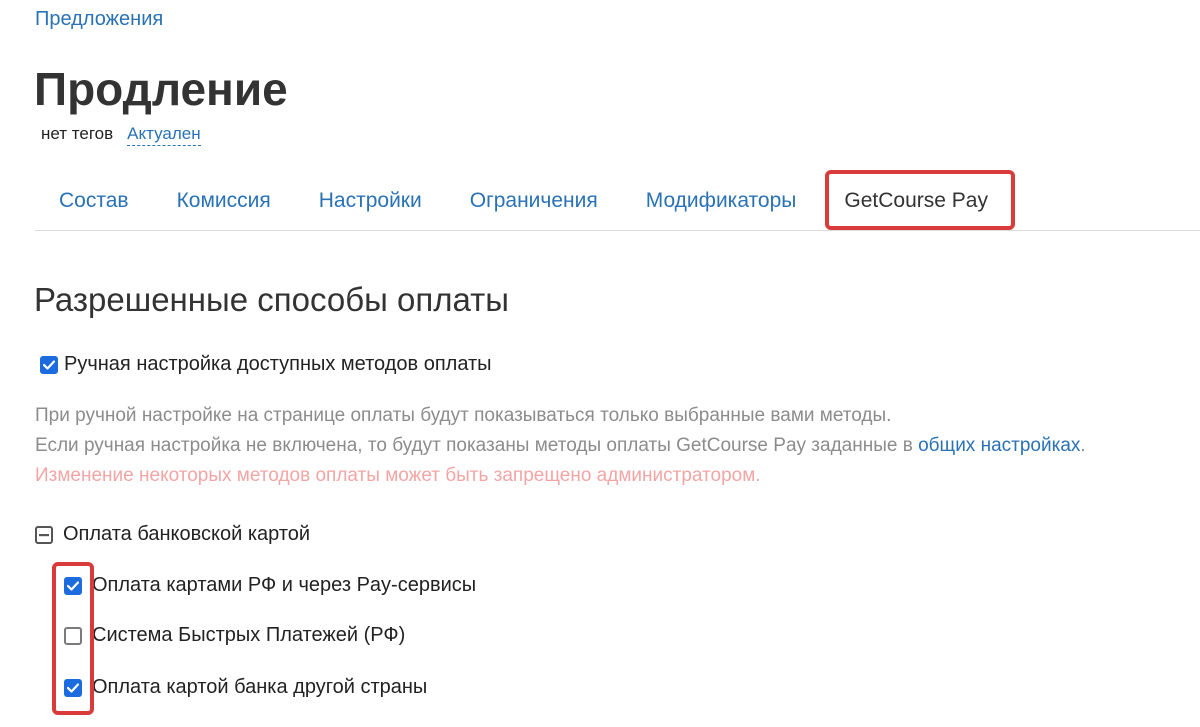 The image size is (1200, 727). Describe the element at coordinates (161, 89) in the screenshot. I see `page-title: Продление` at that location.